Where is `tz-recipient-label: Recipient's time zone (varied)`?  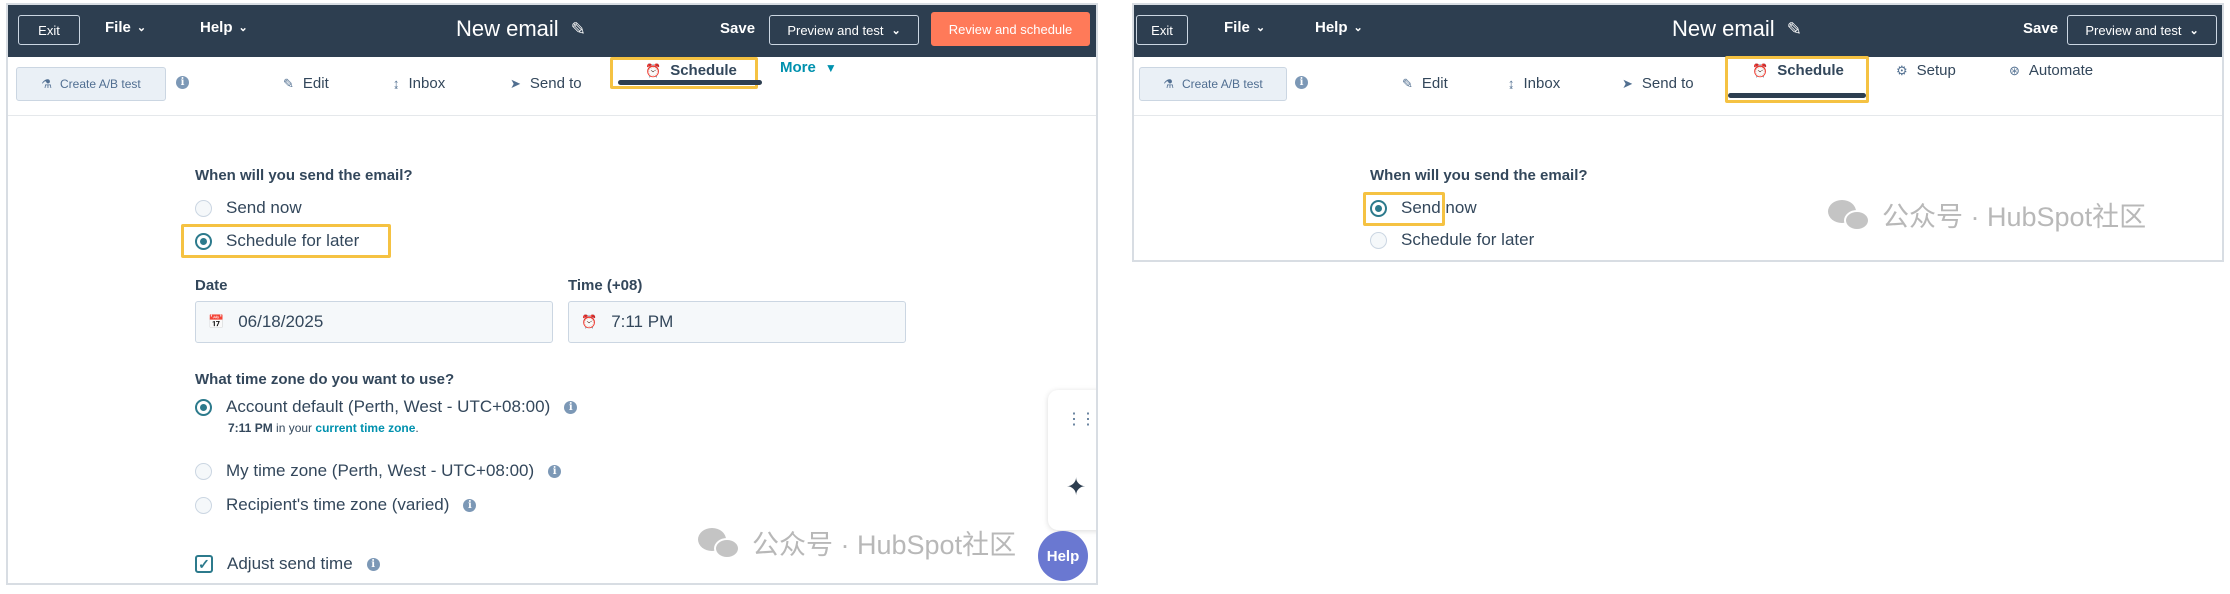
tz-recipient-label: Recipient's time zone (varied) is located at coordinates (338, 504).